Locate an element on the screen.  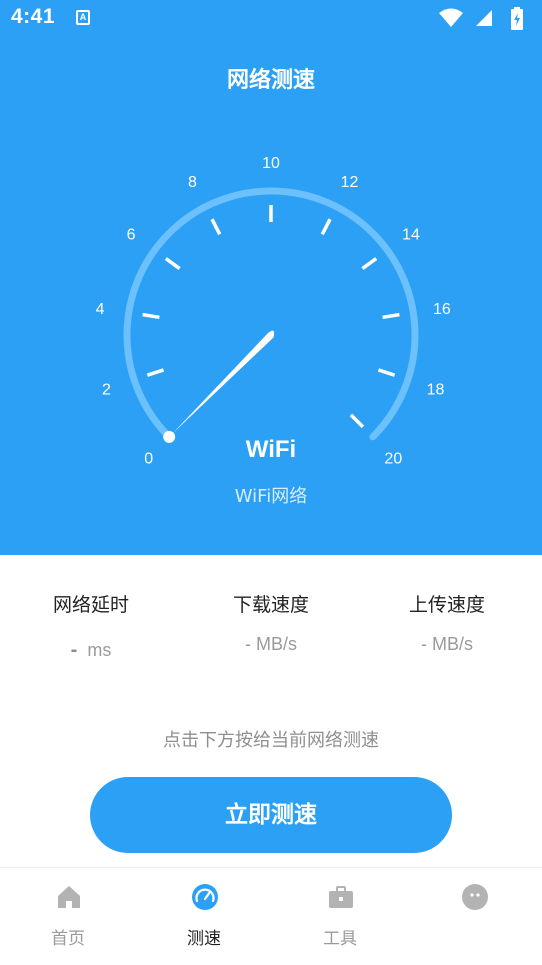
nav-item-home: 首页 is located at coordinates (68, 916).